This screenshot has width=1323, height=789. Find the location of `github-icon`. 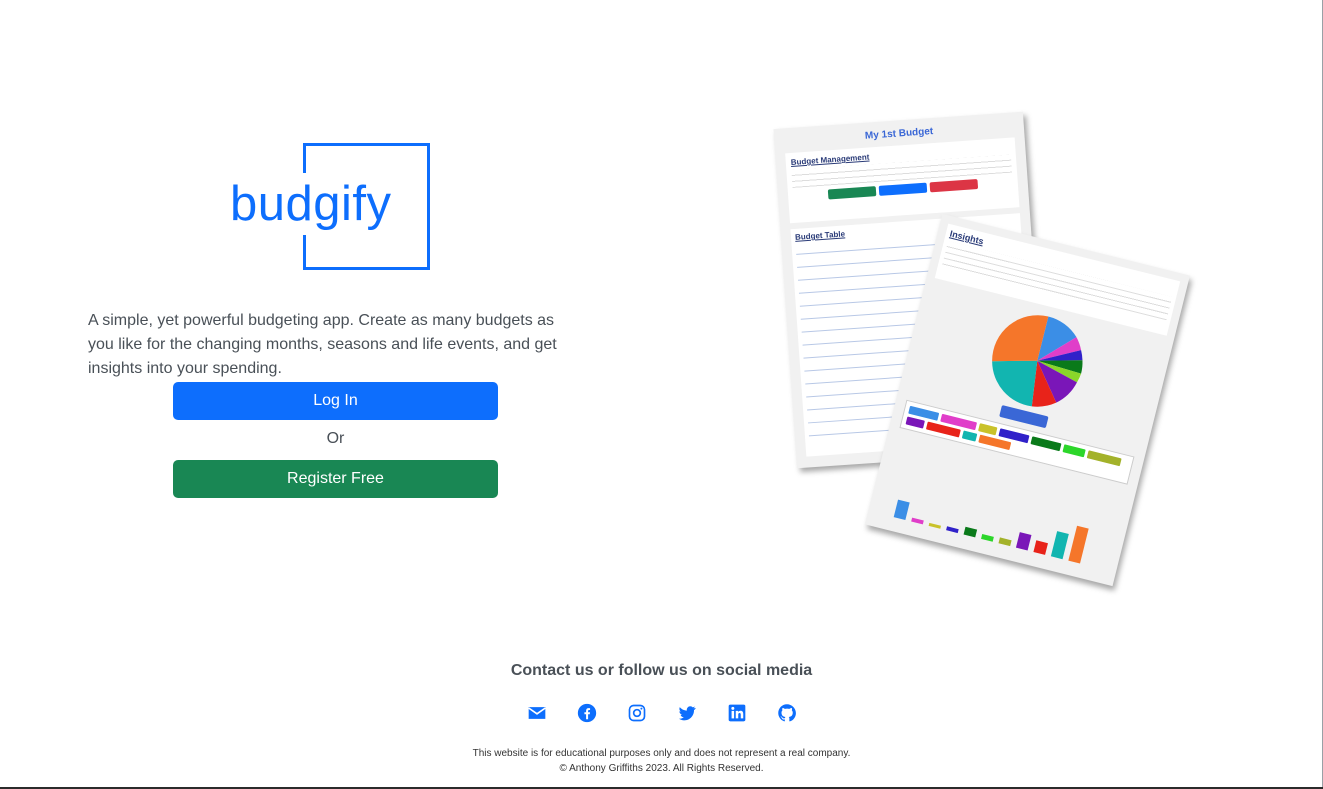

github-icon is located at coordinates (787, 713).